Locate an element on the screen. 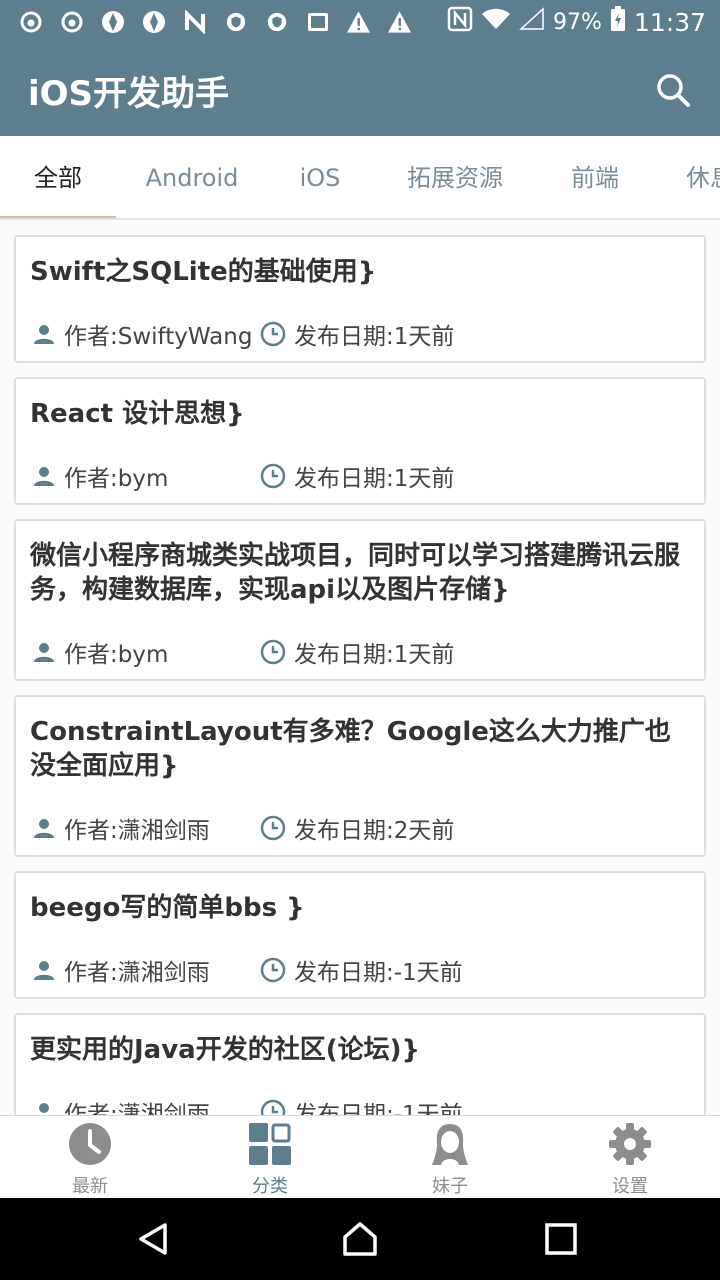 The width and height of the screenshot is (720, 1280). n-logo-icon is located at coordinates (194, 22).